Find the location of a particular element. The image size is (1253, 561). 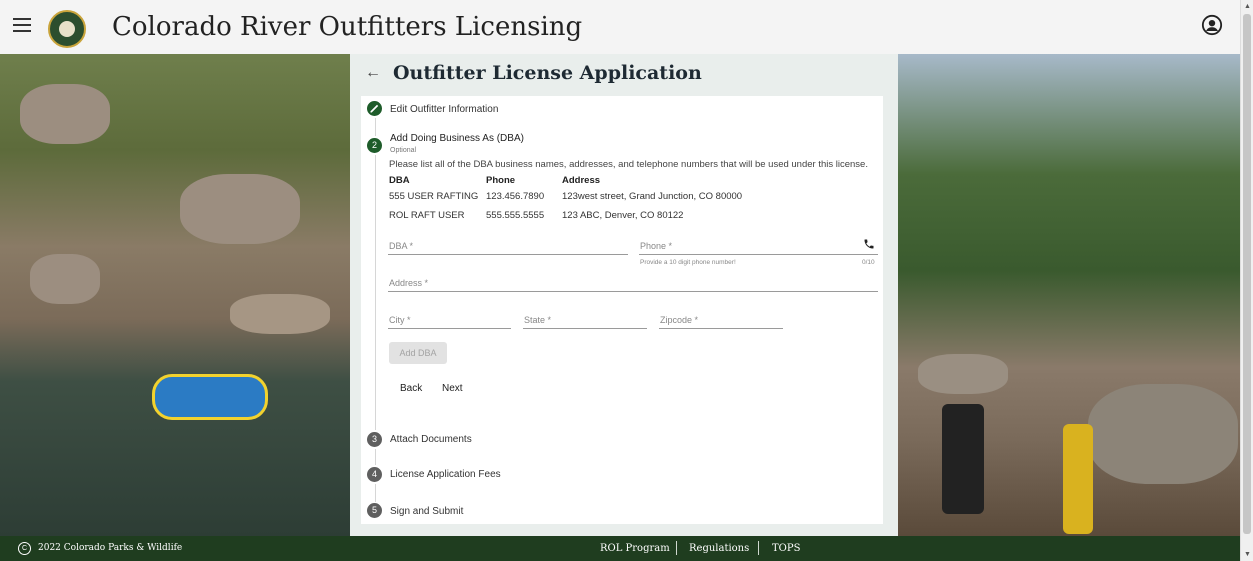

step-1-edit-icon is located at coordinates (374, 108).